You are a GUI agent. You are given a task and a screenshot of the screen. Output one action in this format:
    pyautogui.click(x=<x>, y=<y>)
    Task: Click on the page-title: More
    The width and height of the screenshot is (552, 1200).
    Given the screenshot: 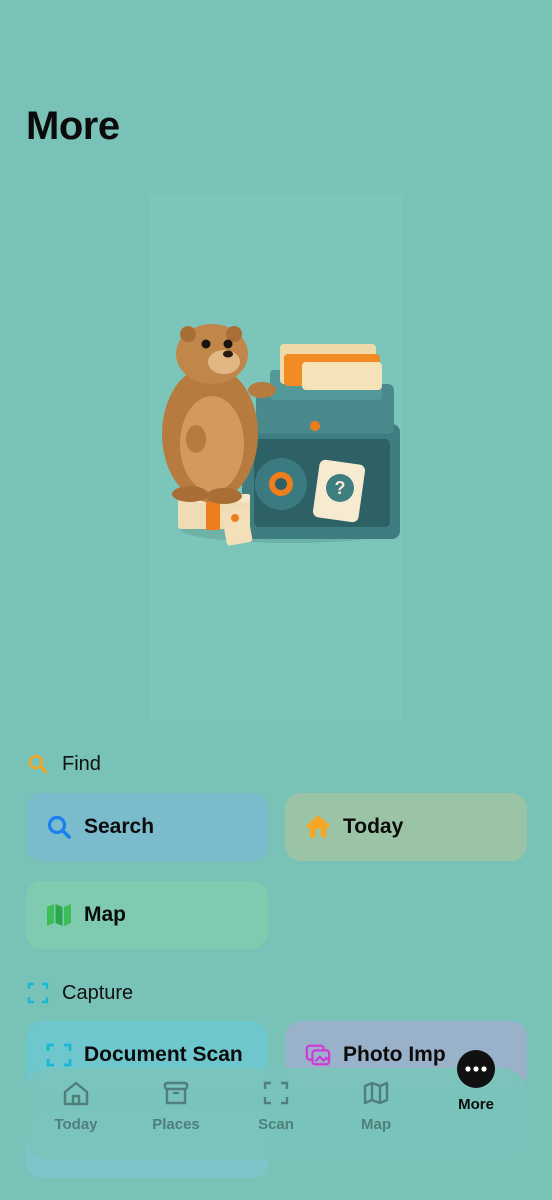 What is the action you would take?
    pyautogui.click(x=73, y=126)
    